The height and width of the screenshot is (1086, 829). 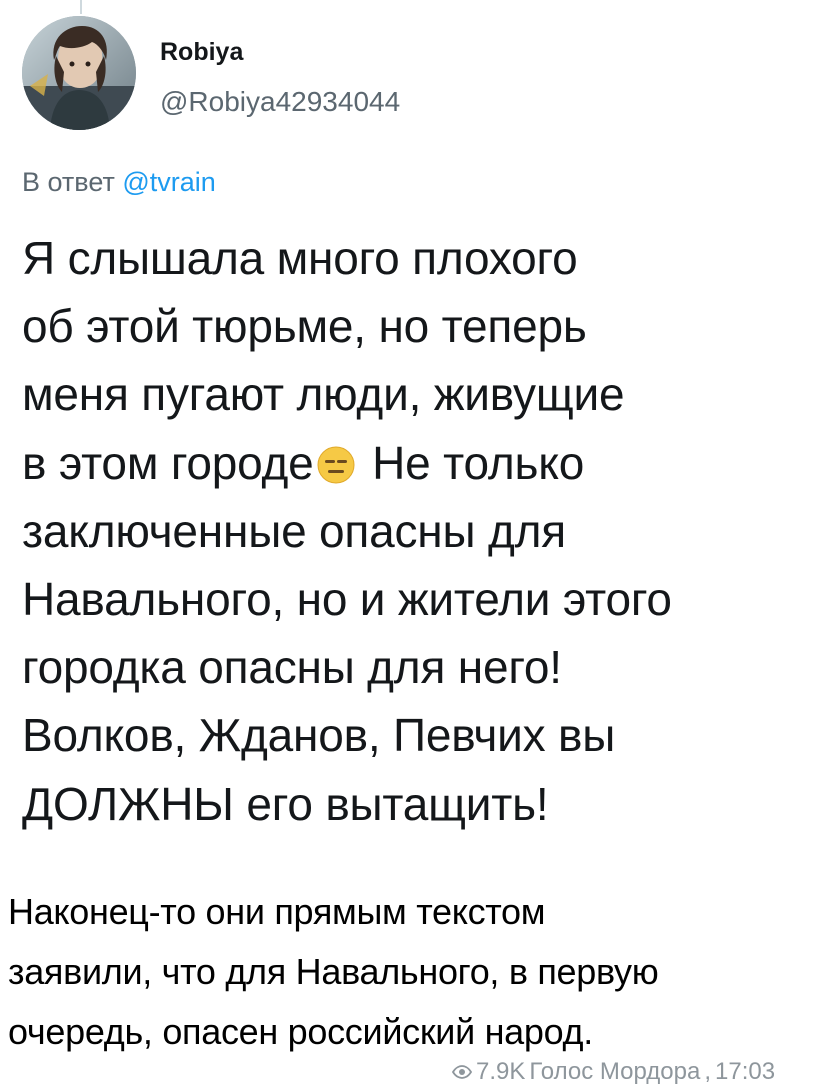 I want to click on author-name: Robiya, so click(x=201, y=52).